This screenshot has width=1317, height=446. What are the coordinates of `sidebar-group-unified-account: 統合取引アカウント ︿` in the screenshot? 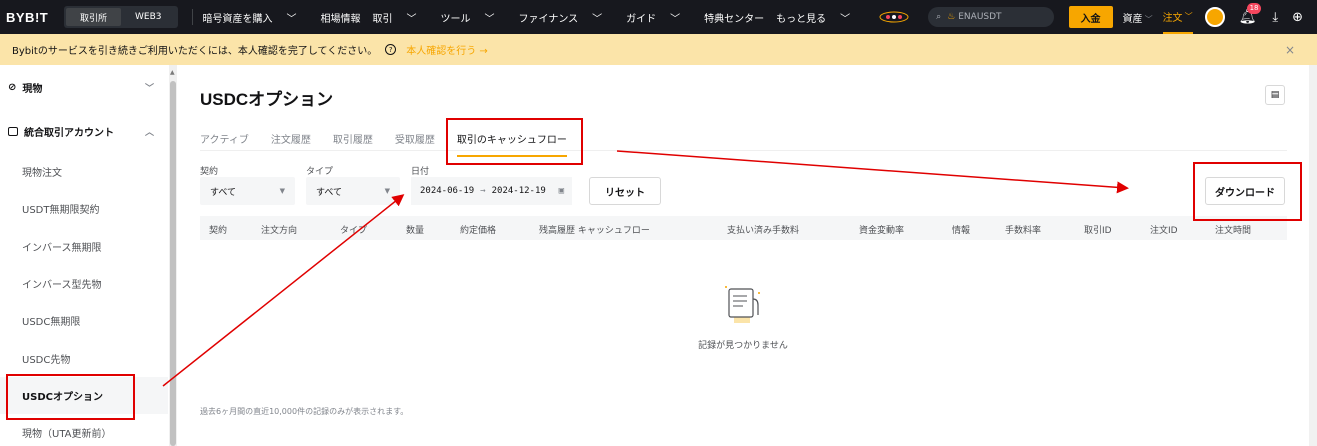 It's located at (84, 131).